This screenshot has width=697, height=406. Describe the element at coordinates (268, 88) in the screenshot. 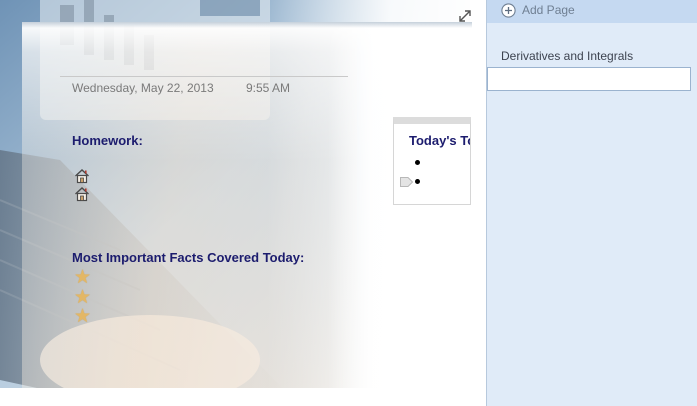

I see `page-time: 9:55 AM` at that location.